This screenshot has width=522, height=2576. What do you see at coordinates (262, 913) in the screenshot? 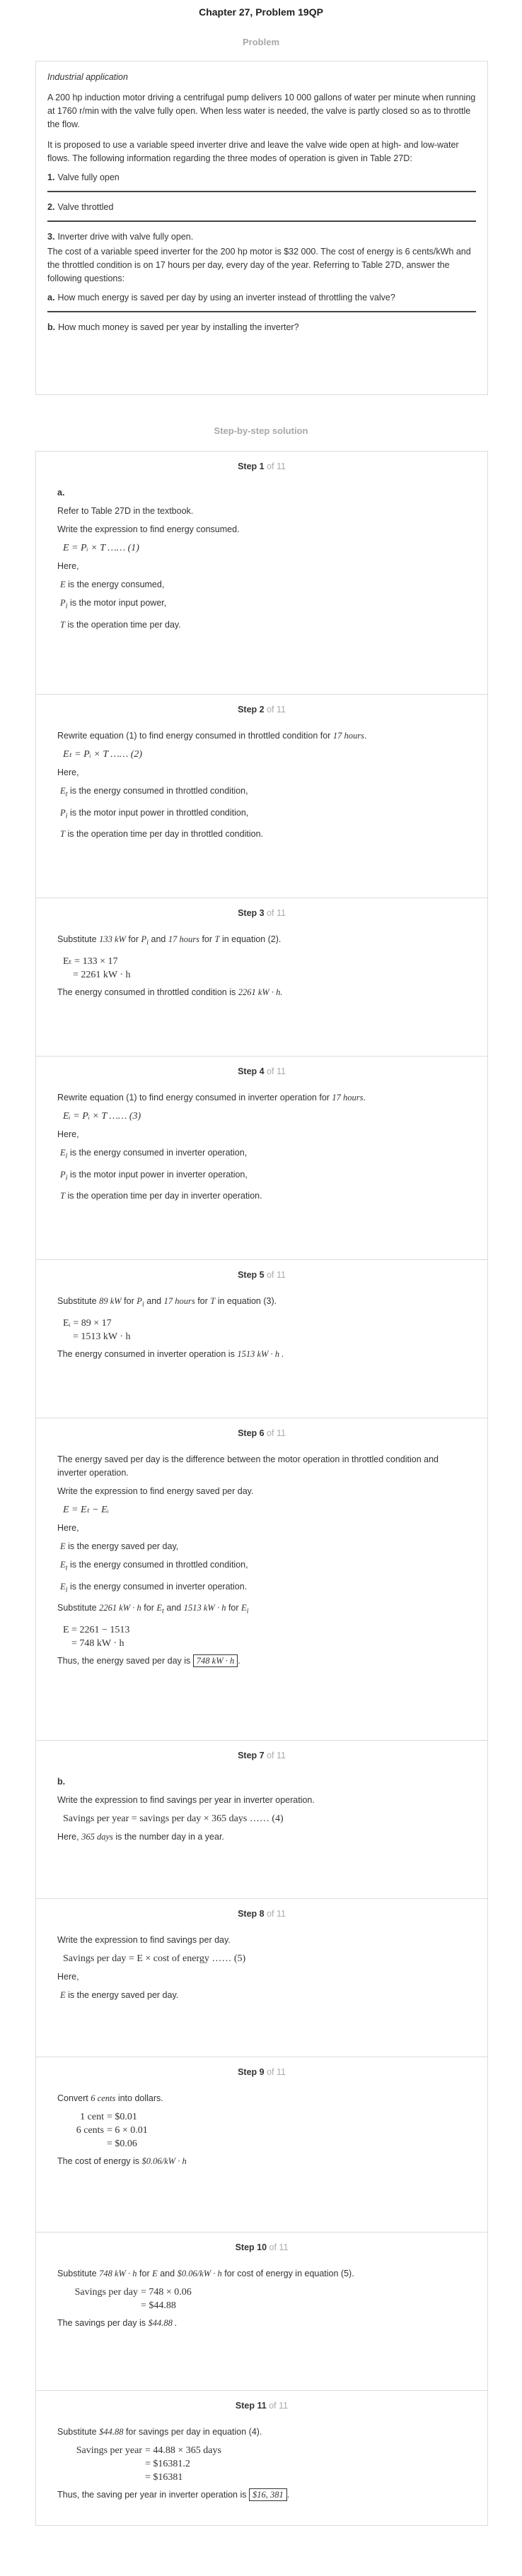
I see `step-title: Step 3 of 11` at bounding box center [262, 913].